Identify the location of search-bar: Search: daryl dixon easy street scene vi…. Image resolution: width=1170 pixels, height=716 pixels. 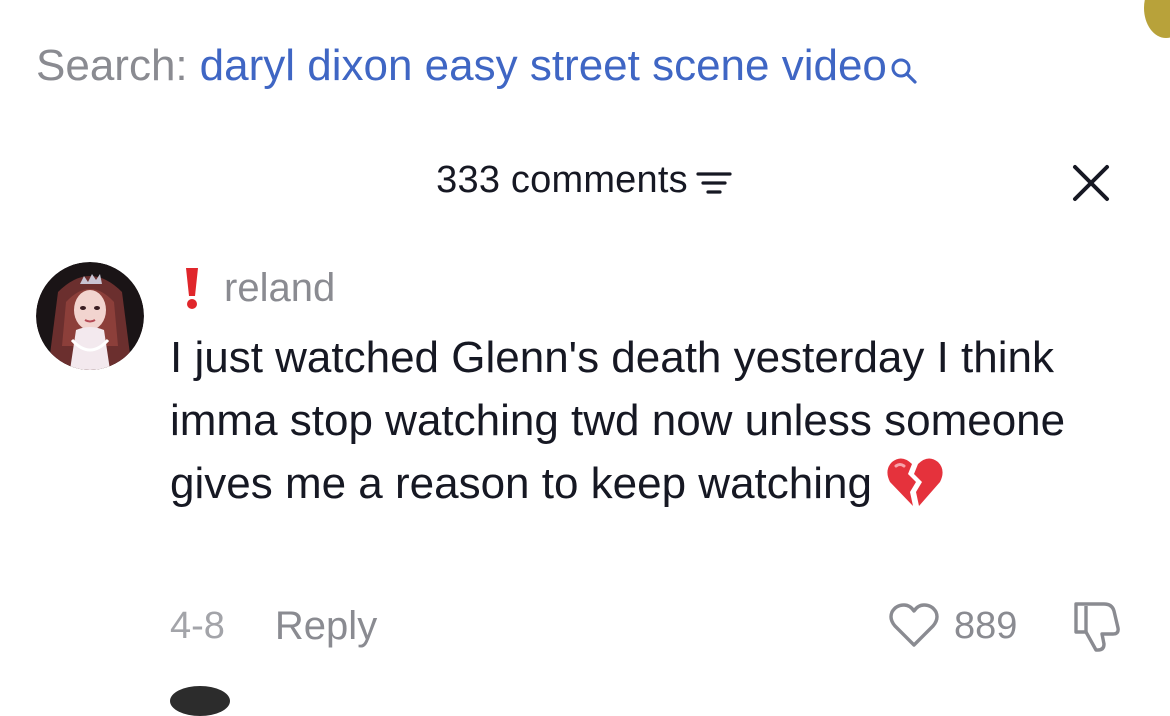
(477, 68).